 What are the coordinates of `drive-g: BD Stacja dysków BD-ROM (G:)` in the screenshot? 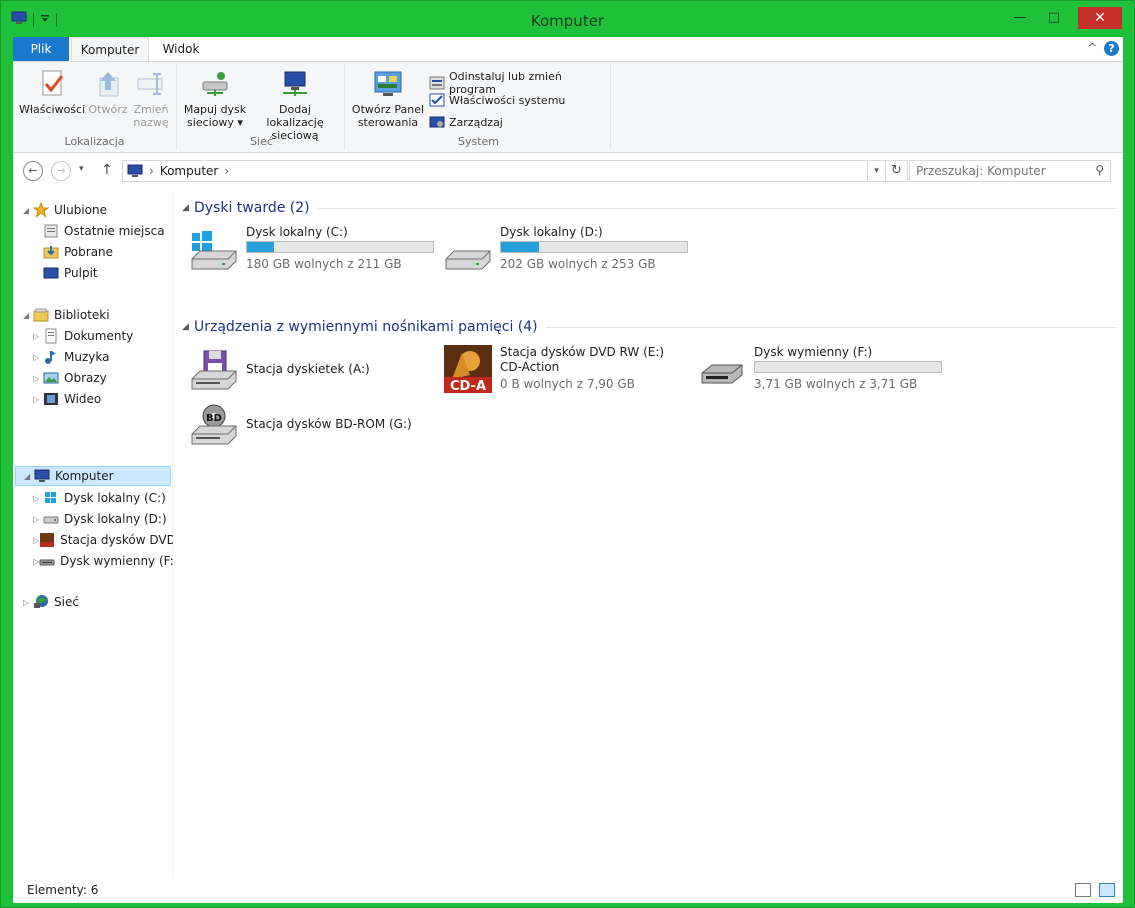 It's located at (315, 425).